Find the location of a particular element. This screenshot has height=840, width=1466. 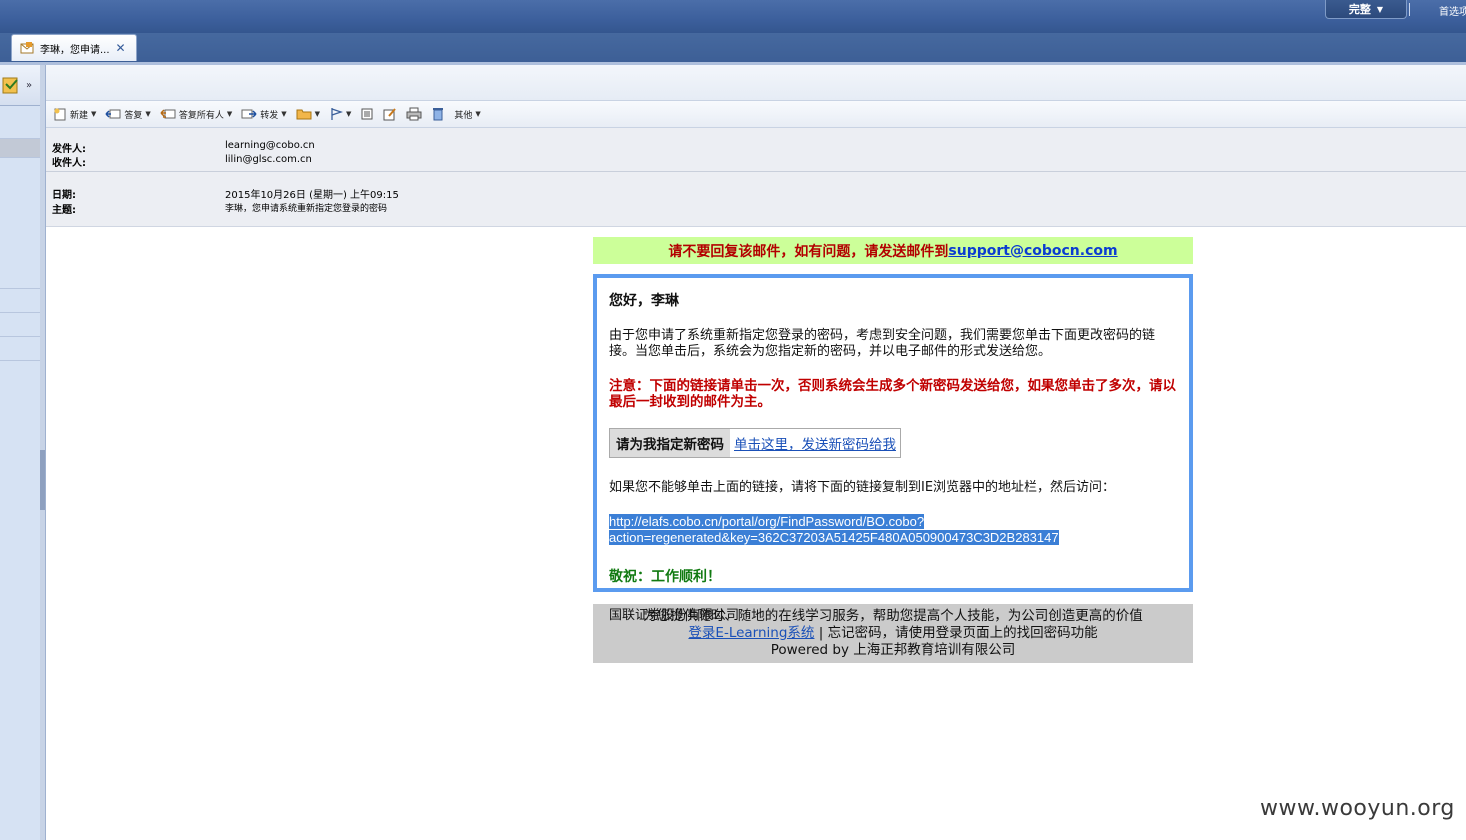

reply-icon is located at coordinates (113, 114).